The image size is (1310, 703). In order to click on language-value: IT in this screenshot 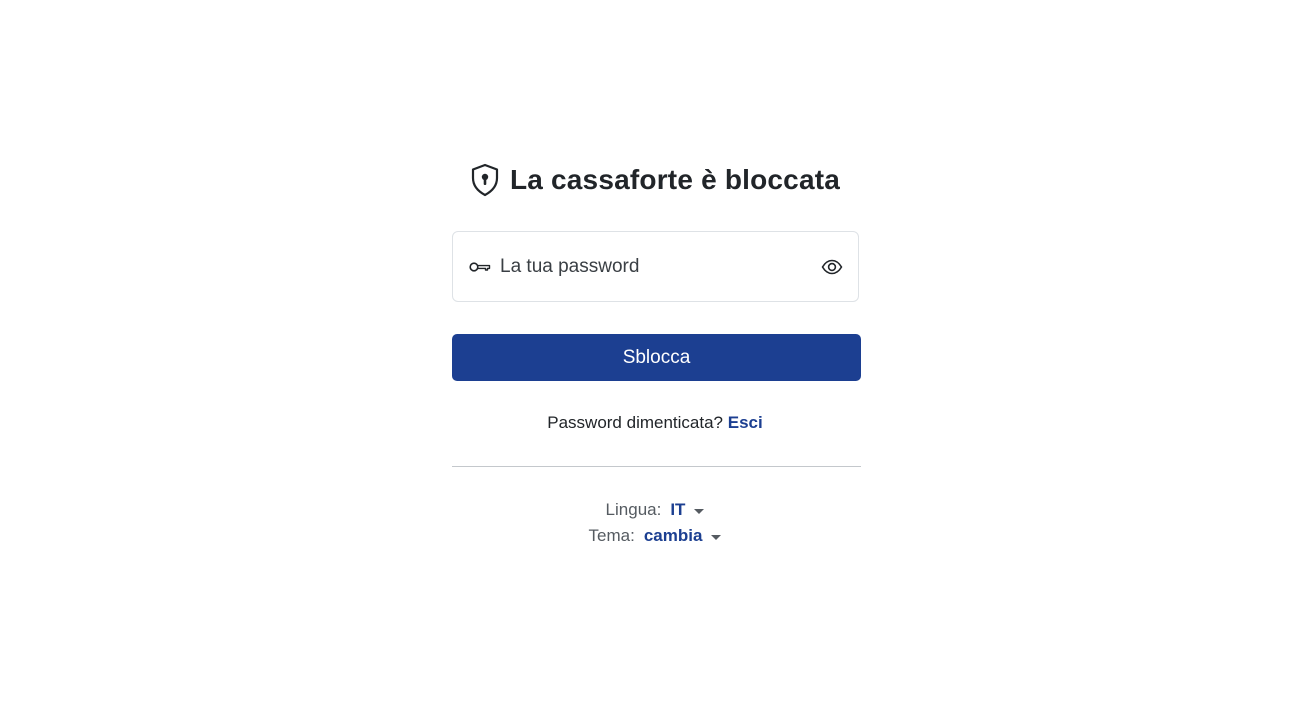, I will do `click(678, 509)`.